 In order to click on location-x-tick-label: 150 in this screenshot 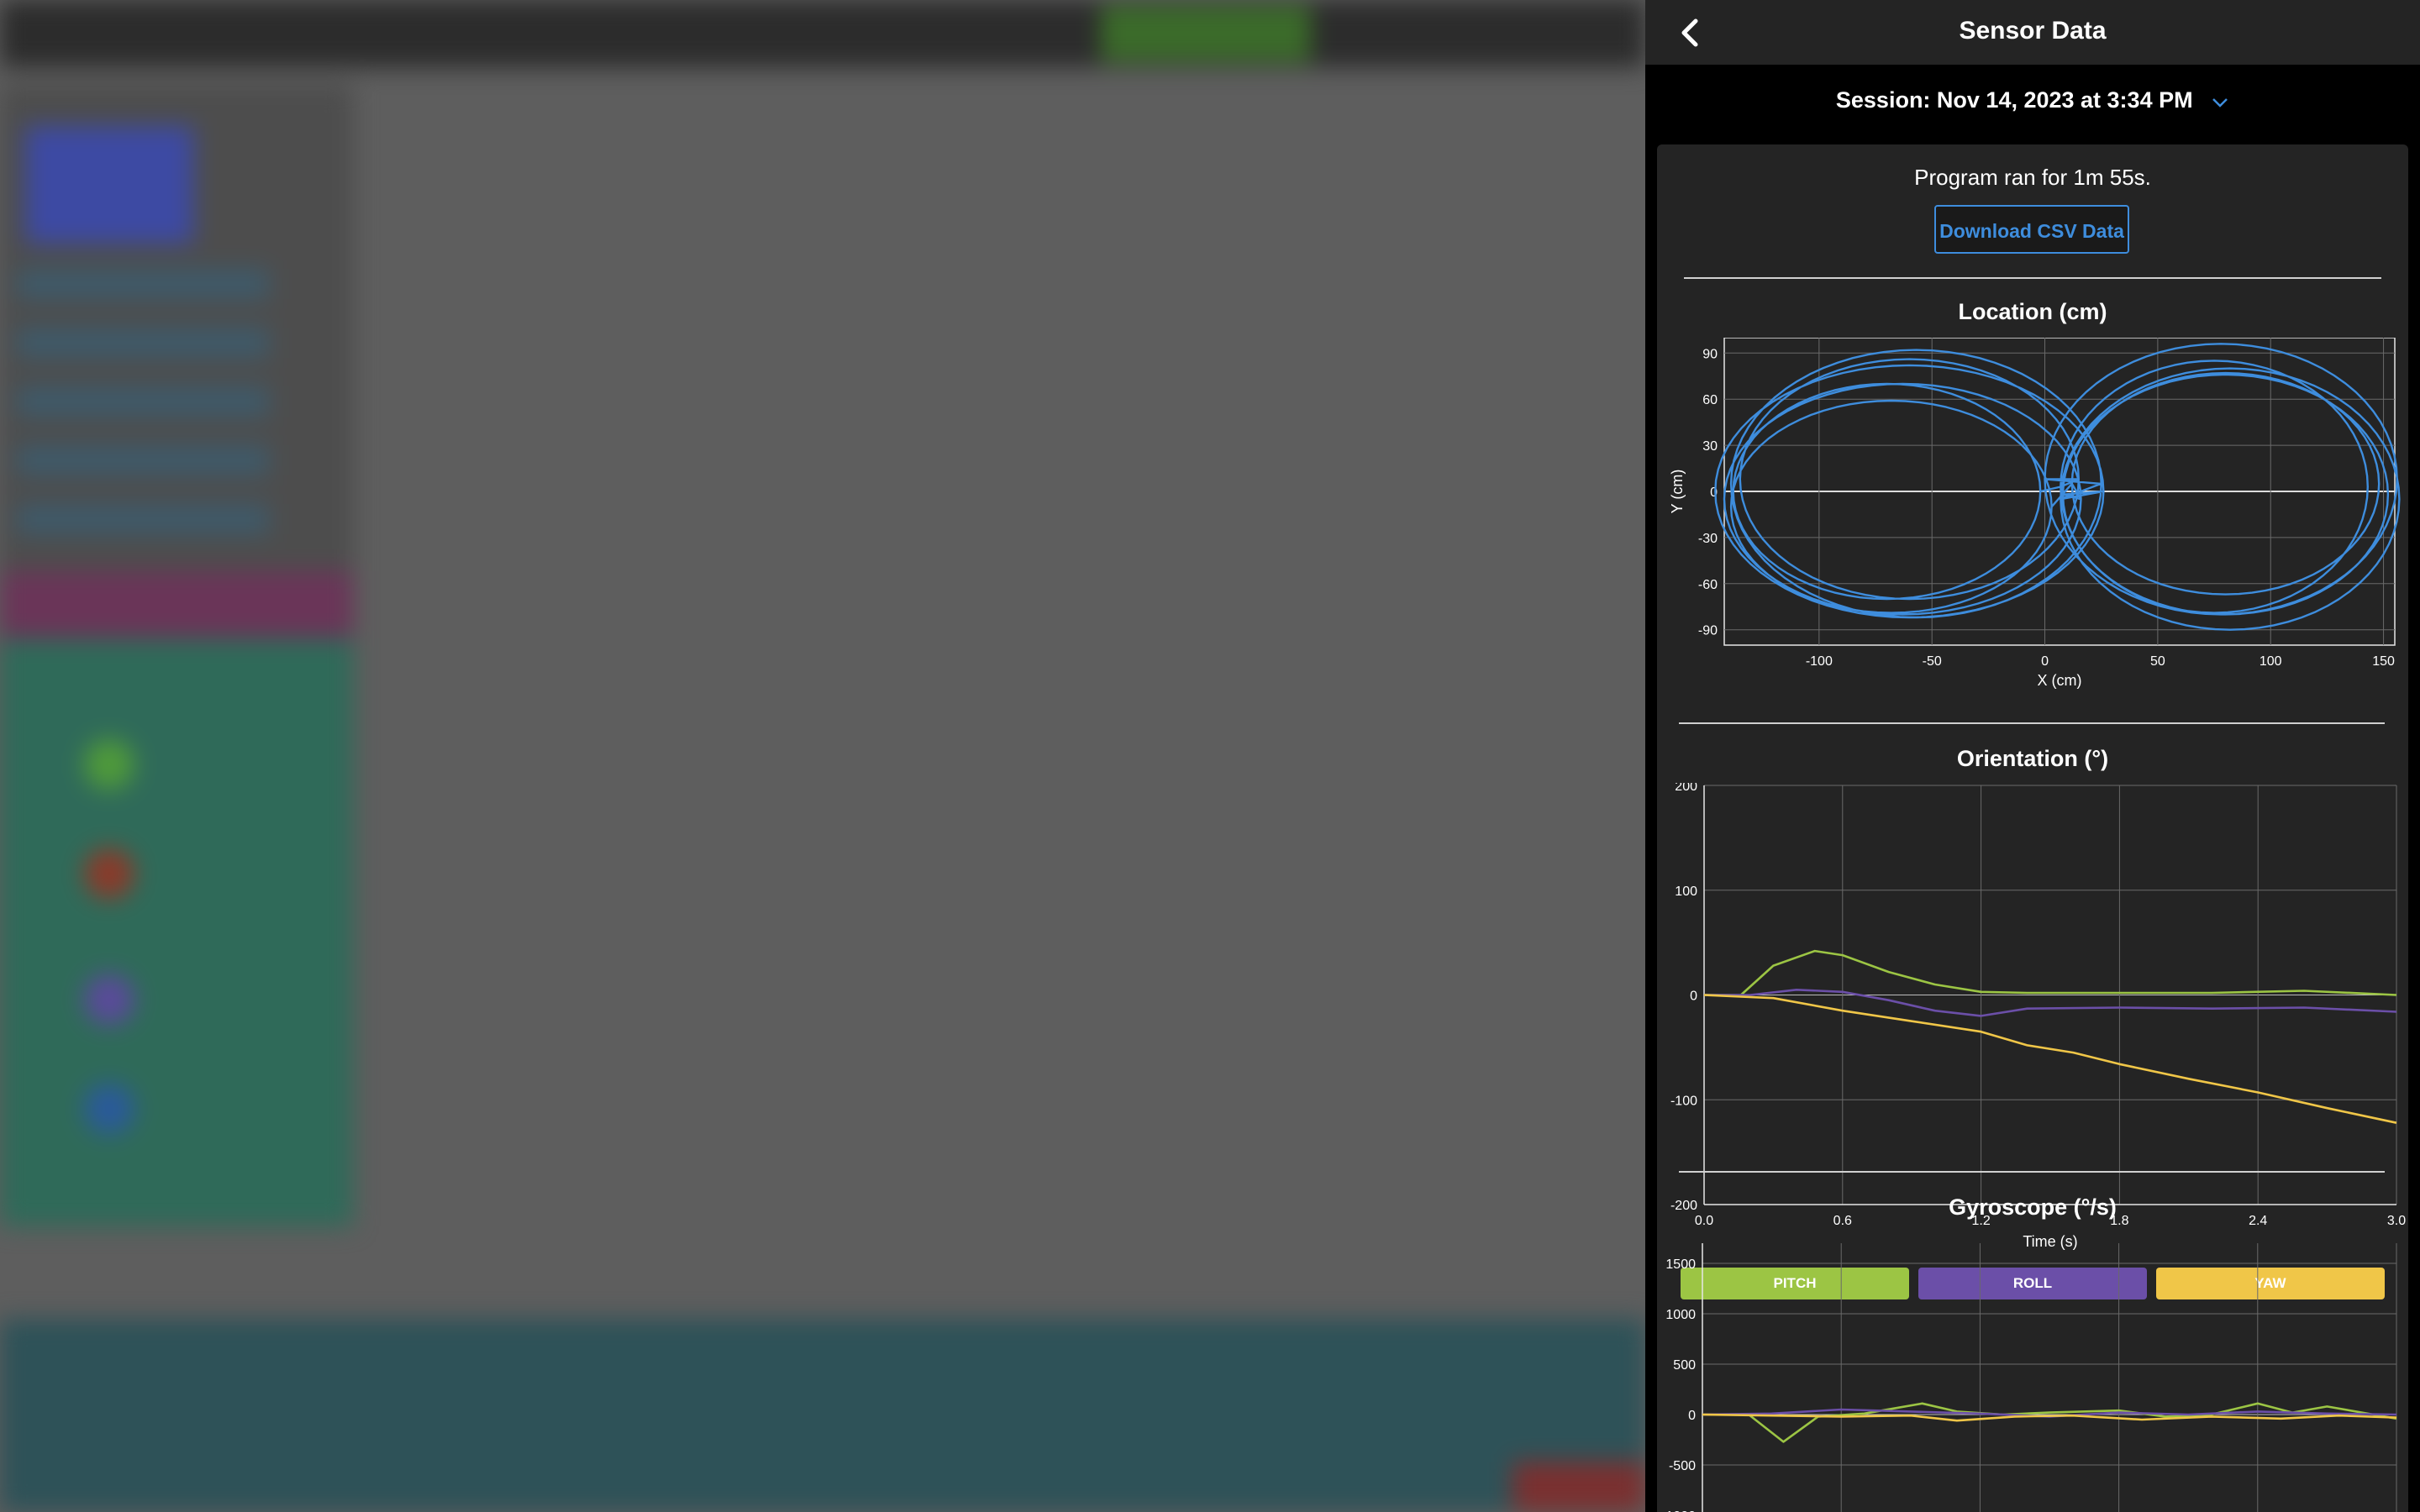, I will do `click(2384, 661)`.